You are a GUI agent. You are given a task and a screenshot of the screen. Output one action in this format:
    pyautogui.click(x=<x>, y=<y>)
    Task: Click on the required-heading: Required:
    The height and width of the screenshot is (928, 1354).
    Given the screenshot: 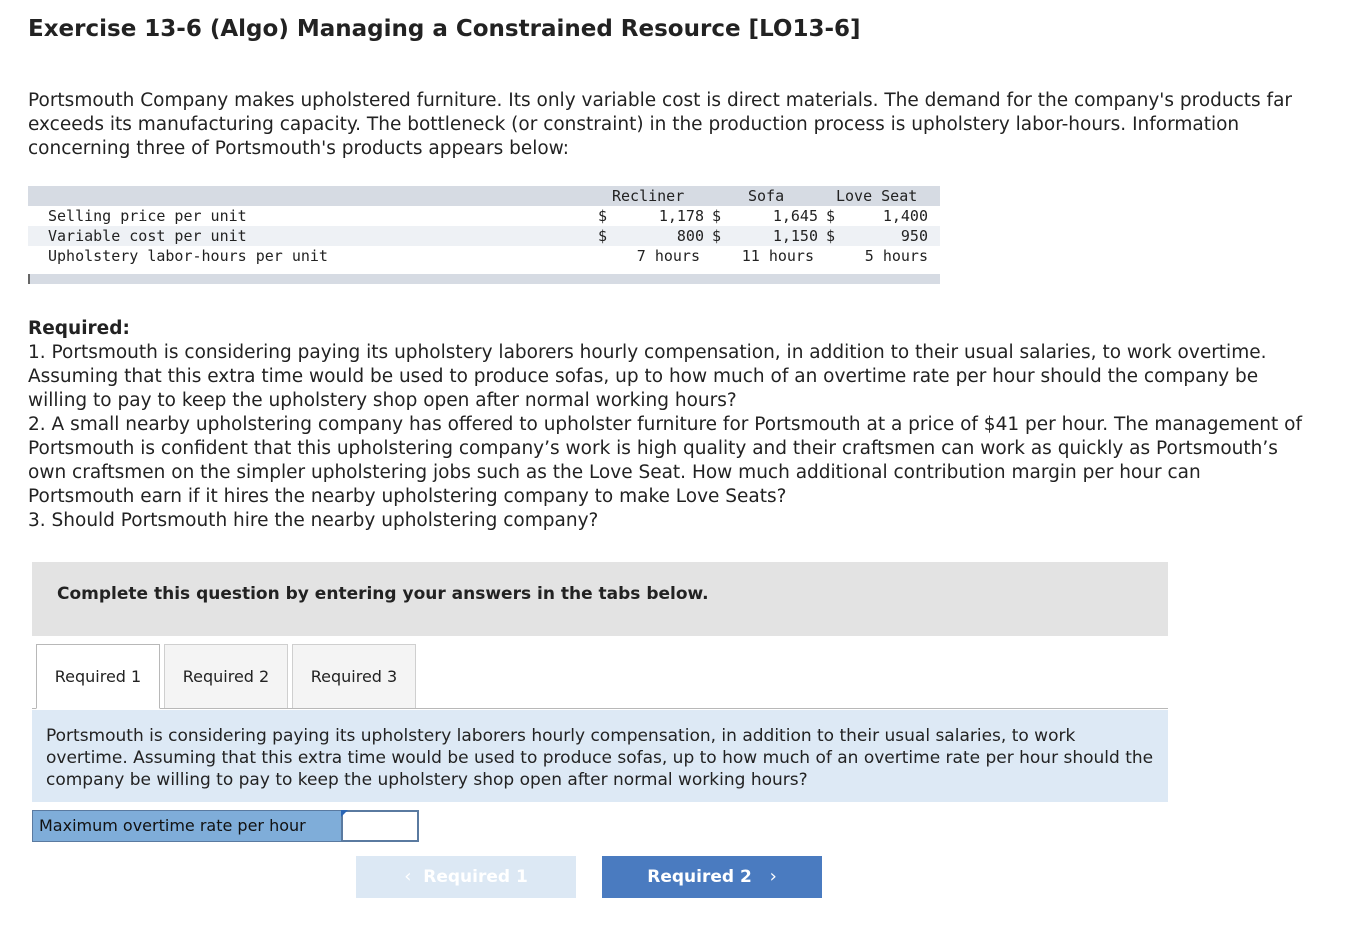 What is the action you would take?
    pyautogui.click(x=79, y=328)
    